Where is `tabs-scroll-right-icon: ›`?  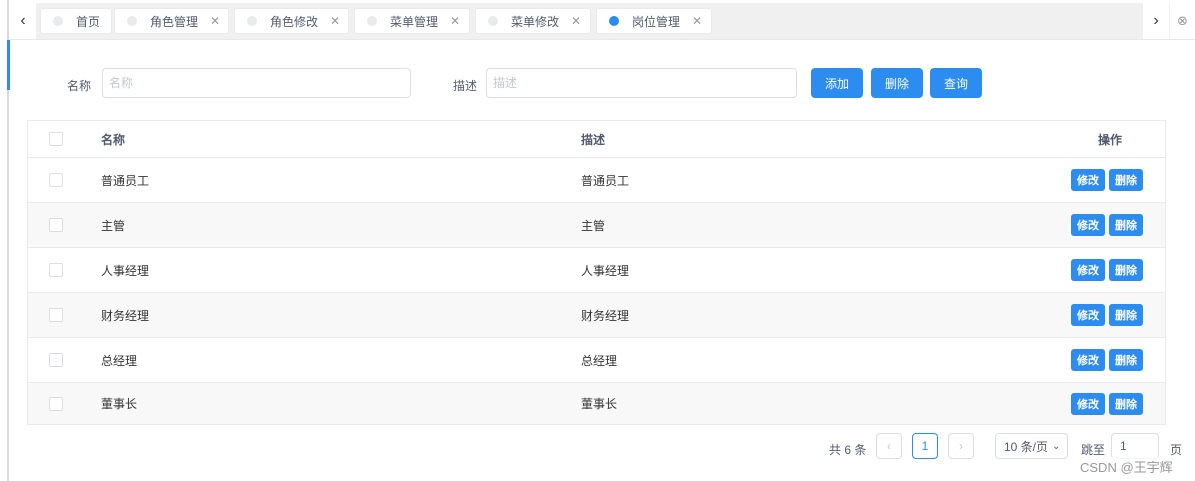
tabs-scroll-right-icon: › is located at coordinates (1156, 21).